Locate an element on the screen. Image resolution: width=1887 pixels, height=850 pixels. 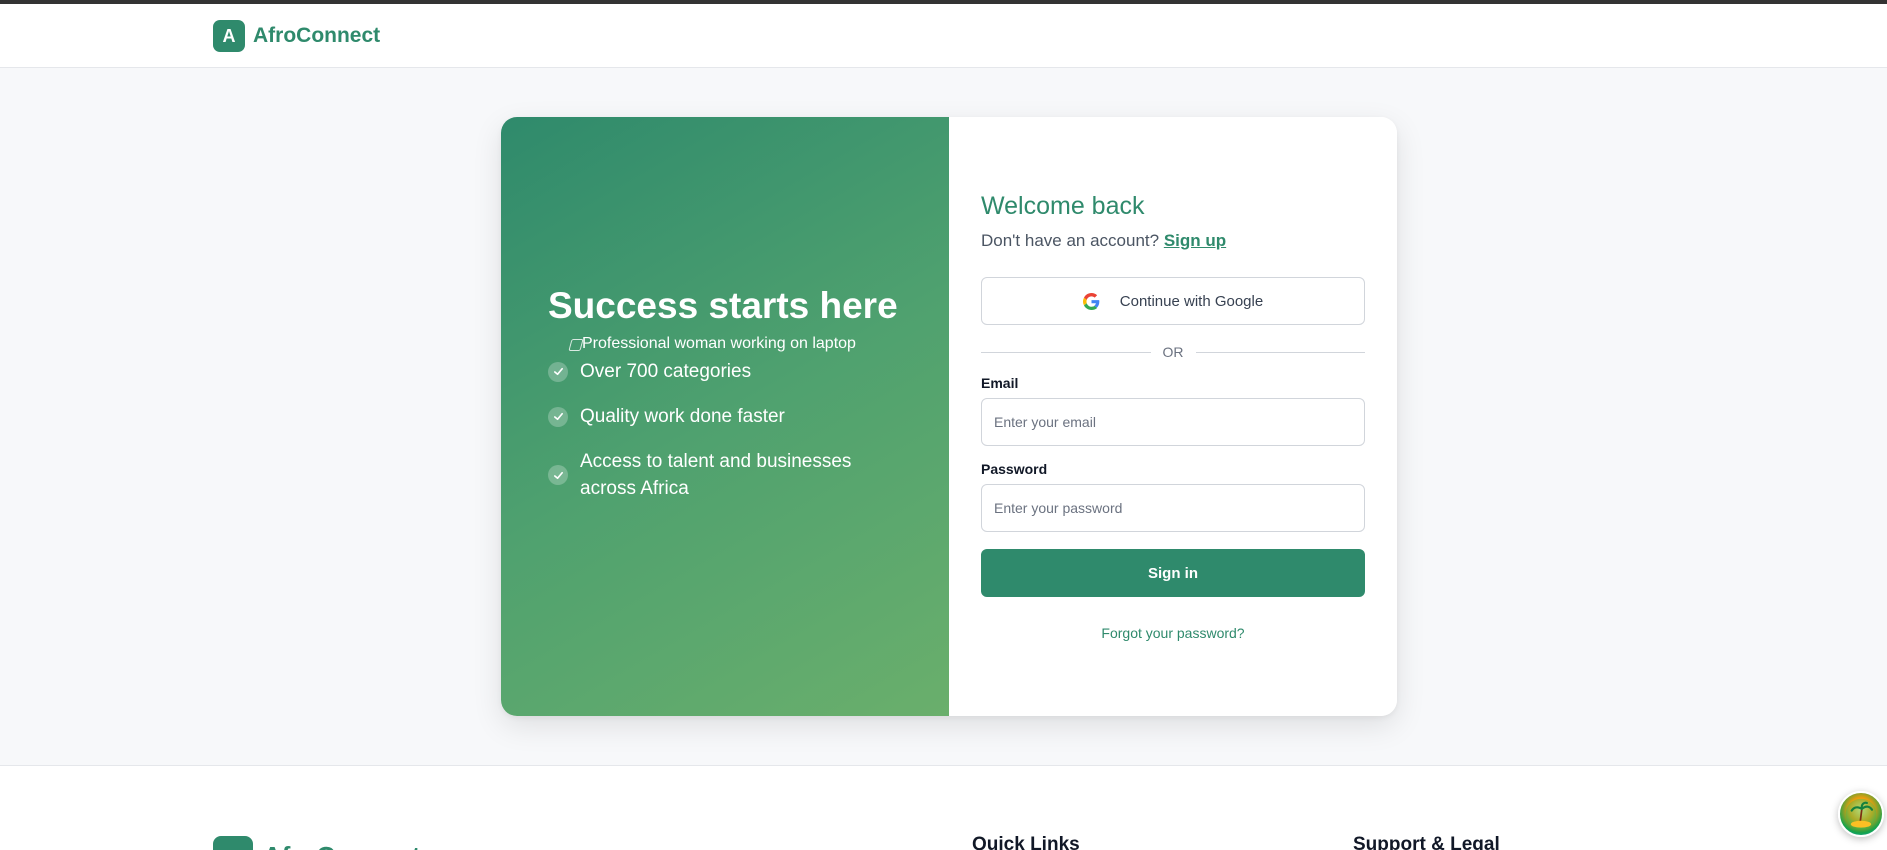
support-legal-heading: Support & Legal is located at coordinates (1426, 842).